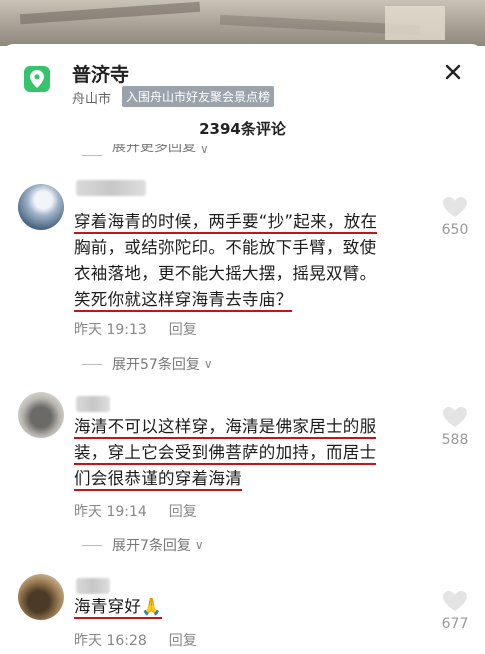 The width and height of the screenshot is (485, 654). What do you see at coordinates (110, 641) in the screenshot?
I see `comment-time: 昨天 16:28` at bounding box center [110, 641].